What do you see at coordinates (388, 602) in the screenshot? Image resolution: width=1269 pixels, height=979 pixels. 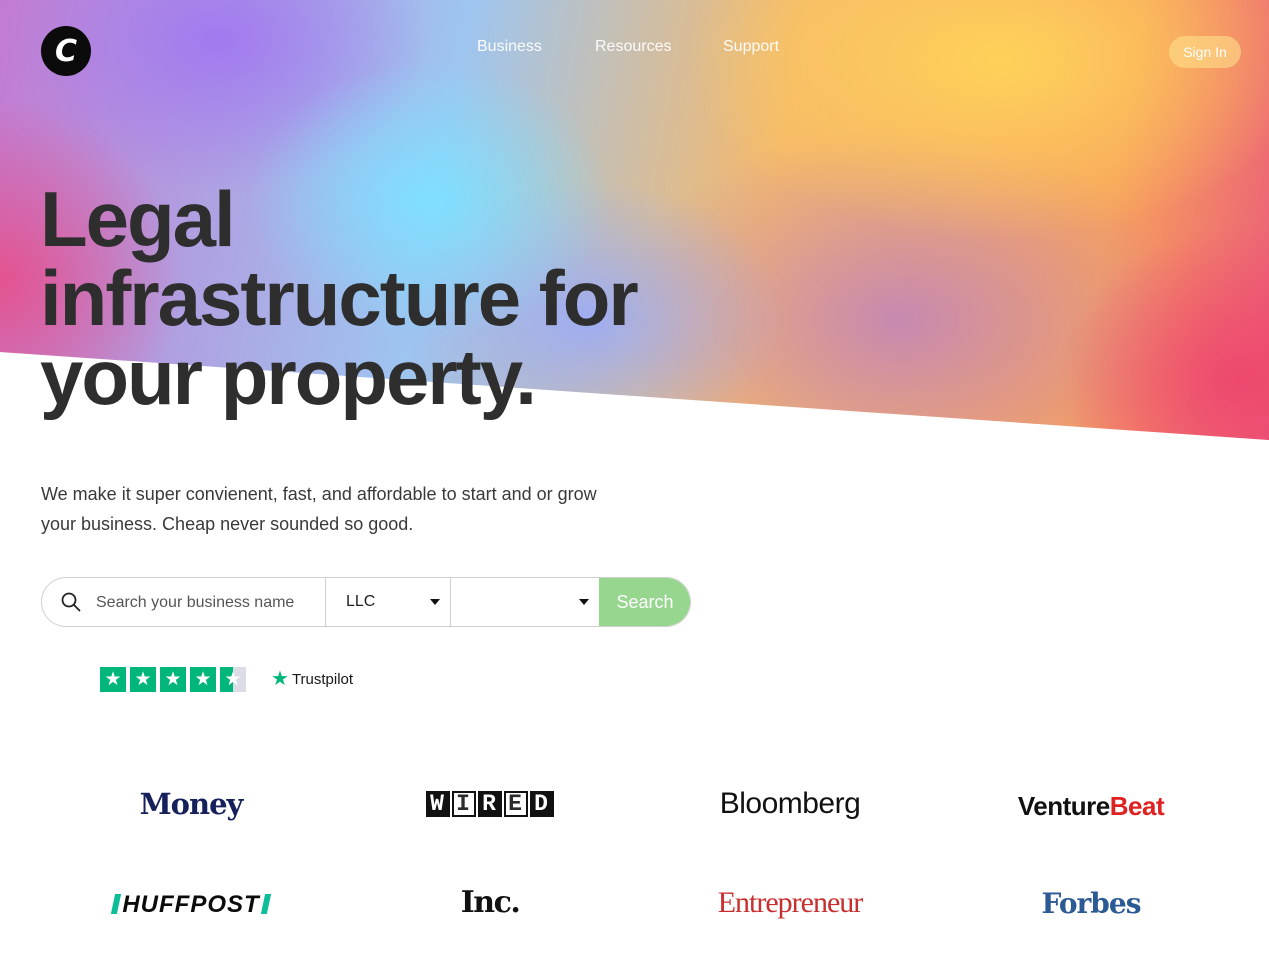 I see `entity-type-select: LLC` at bounding box center [388, 602].